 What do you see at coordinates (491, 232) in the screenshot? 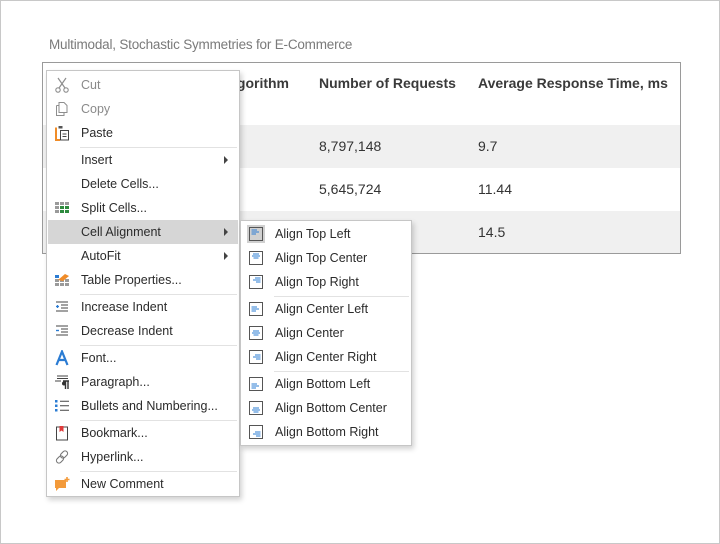
I see `cell-response-time: 14.5` at bounding box center [491, 232].